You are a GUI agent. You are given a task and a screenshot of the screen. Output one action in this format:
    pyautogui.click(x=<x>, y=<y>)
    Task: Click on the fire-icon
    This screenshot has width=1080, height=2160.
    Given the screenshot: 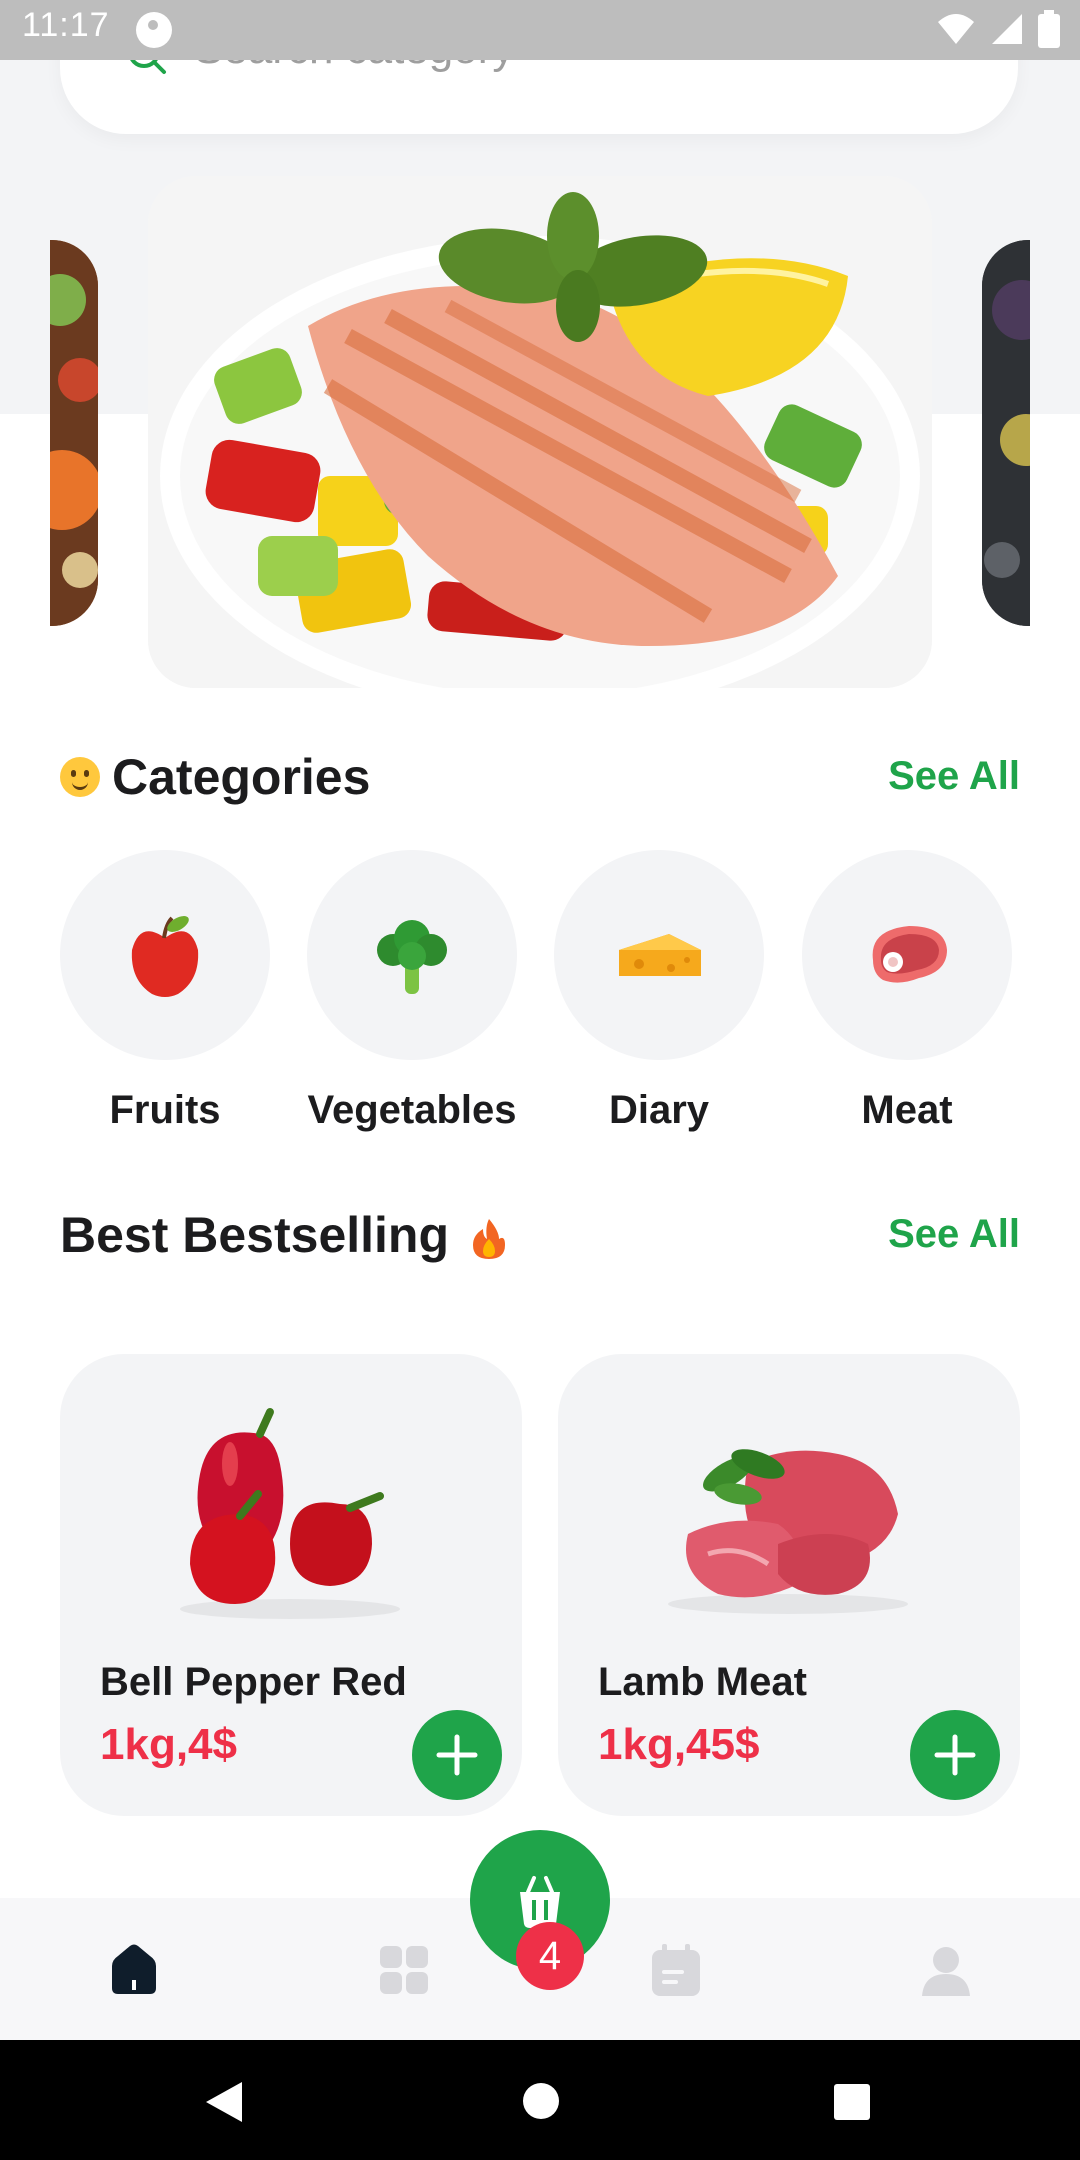 What is the action you would take?
    pyautogui.click(x=488, y=1238)
    